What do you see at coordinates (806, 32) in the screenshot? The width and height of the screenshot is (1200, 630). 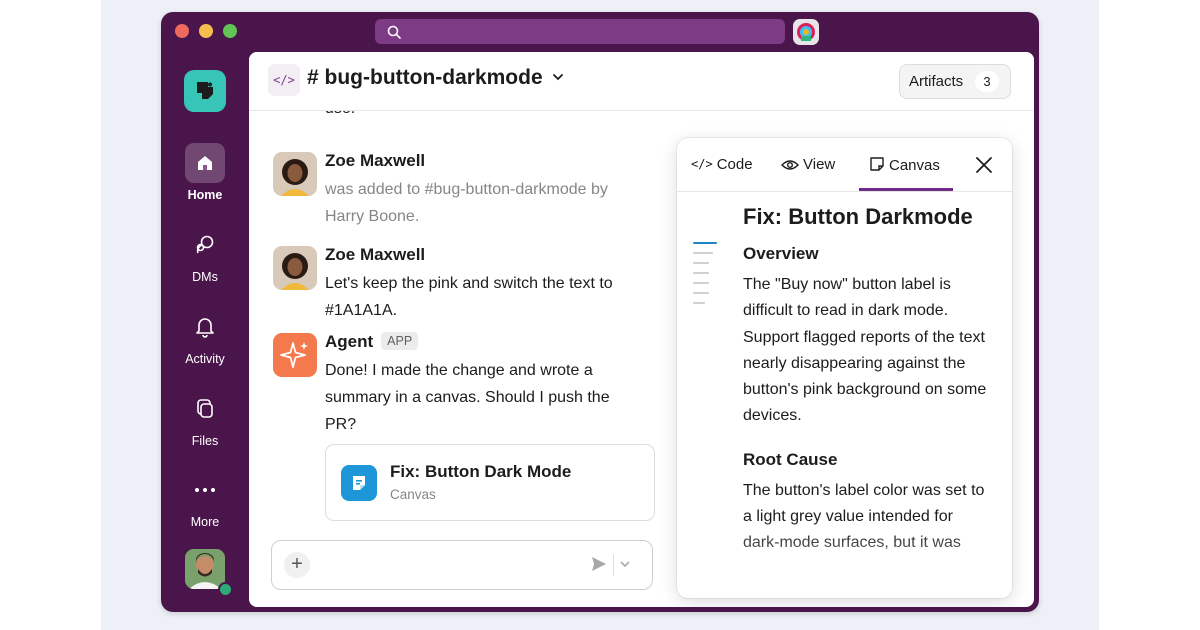 I see `team-avatar-icon` at bounding box center [806, 32].